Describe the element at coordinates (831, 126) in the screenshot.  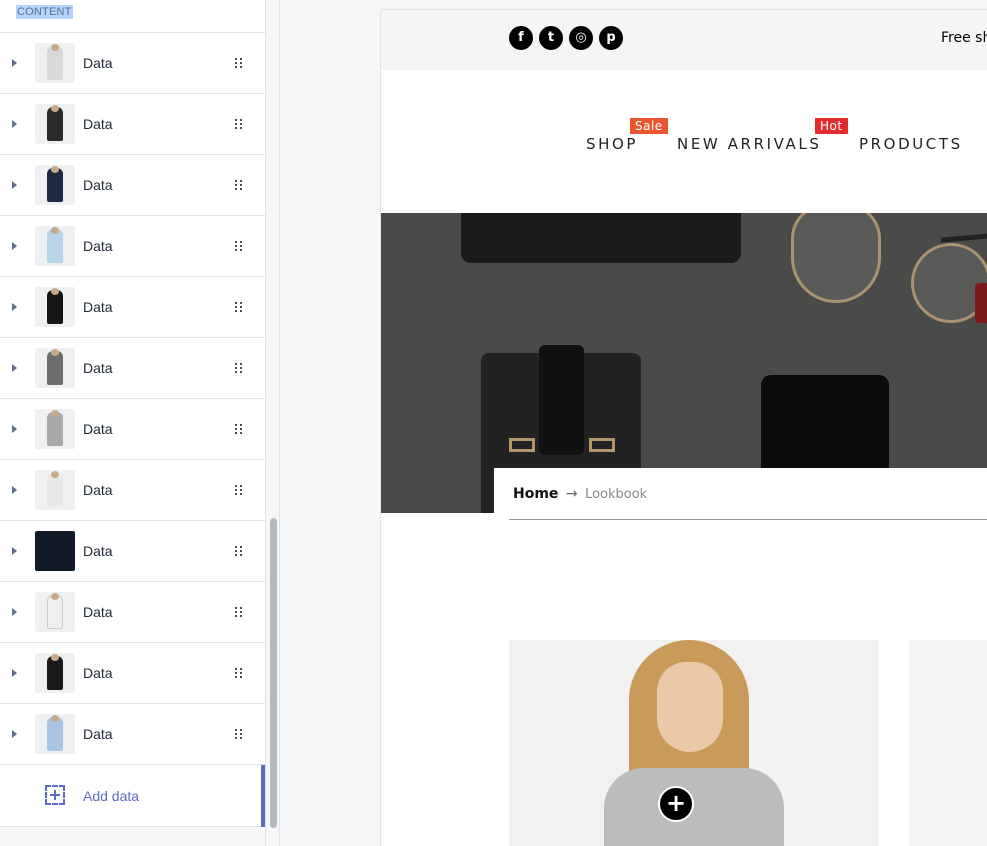
I see `hot-badge: Hot` at that location.